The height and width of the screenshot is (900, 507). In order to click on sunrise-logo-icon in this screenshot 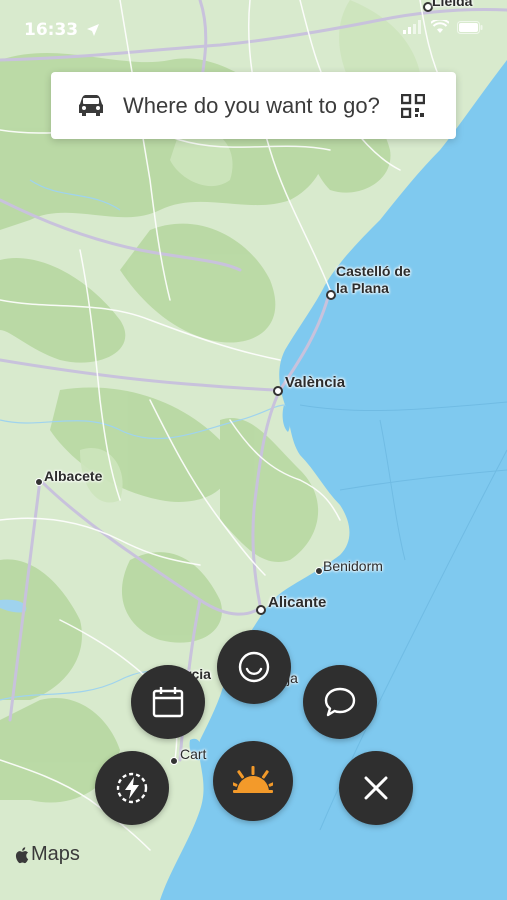, I will do `click(253, 781)`.